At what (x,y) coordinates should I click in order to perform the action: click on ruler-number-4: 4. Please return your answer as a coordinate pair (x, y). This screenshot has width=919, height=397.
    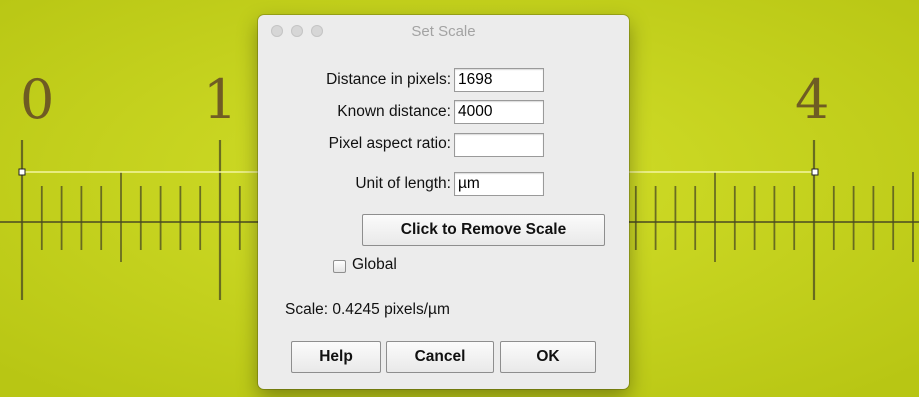
    Looking at the image, I should click on (812, 99).